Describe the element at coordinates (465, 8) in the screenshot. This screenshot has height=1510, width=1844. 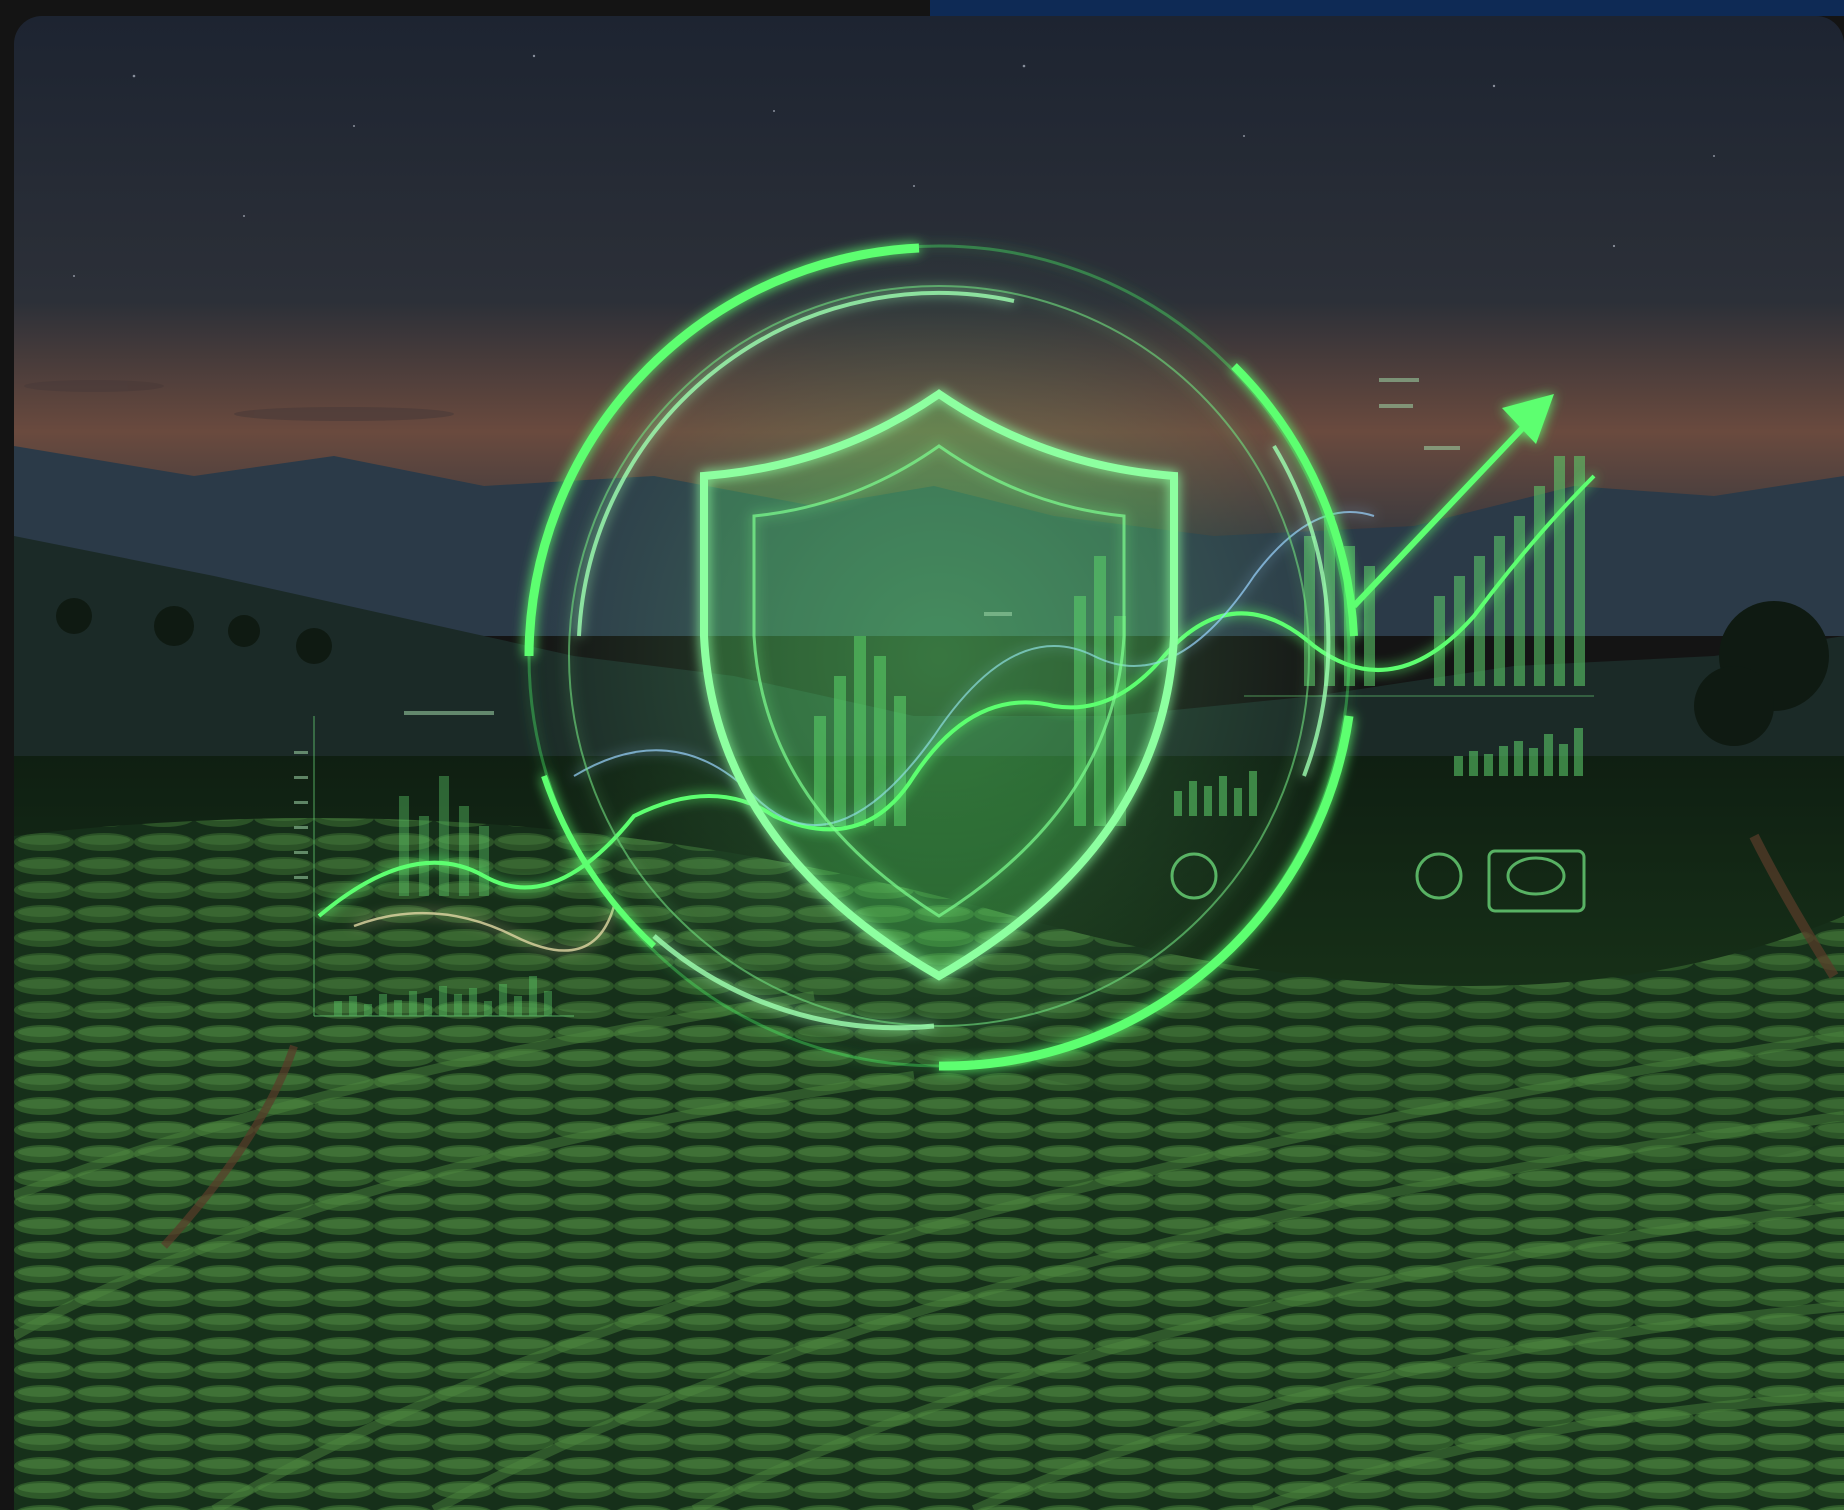
I see `top-edge-dark` at that location.